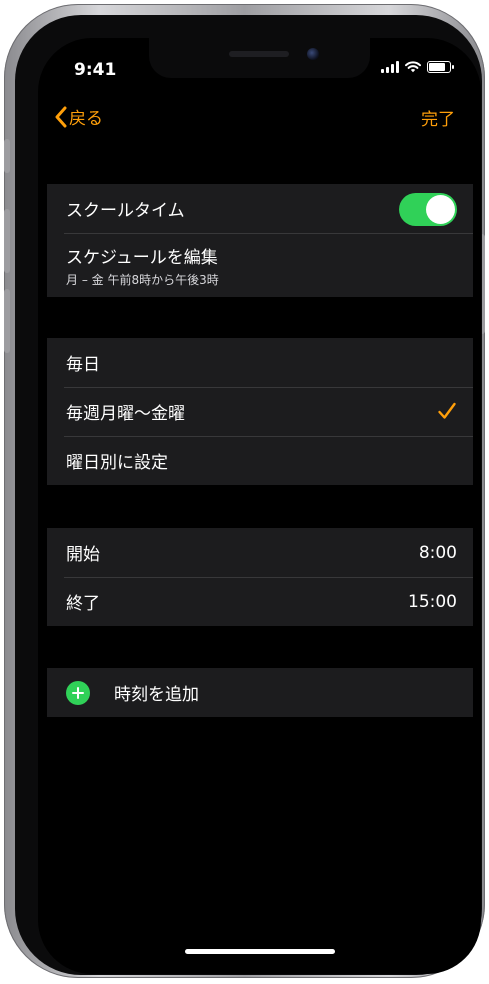 The image size is (489, 984). I want to click on start-time-row: 開始 8:00, so click(260, 552).